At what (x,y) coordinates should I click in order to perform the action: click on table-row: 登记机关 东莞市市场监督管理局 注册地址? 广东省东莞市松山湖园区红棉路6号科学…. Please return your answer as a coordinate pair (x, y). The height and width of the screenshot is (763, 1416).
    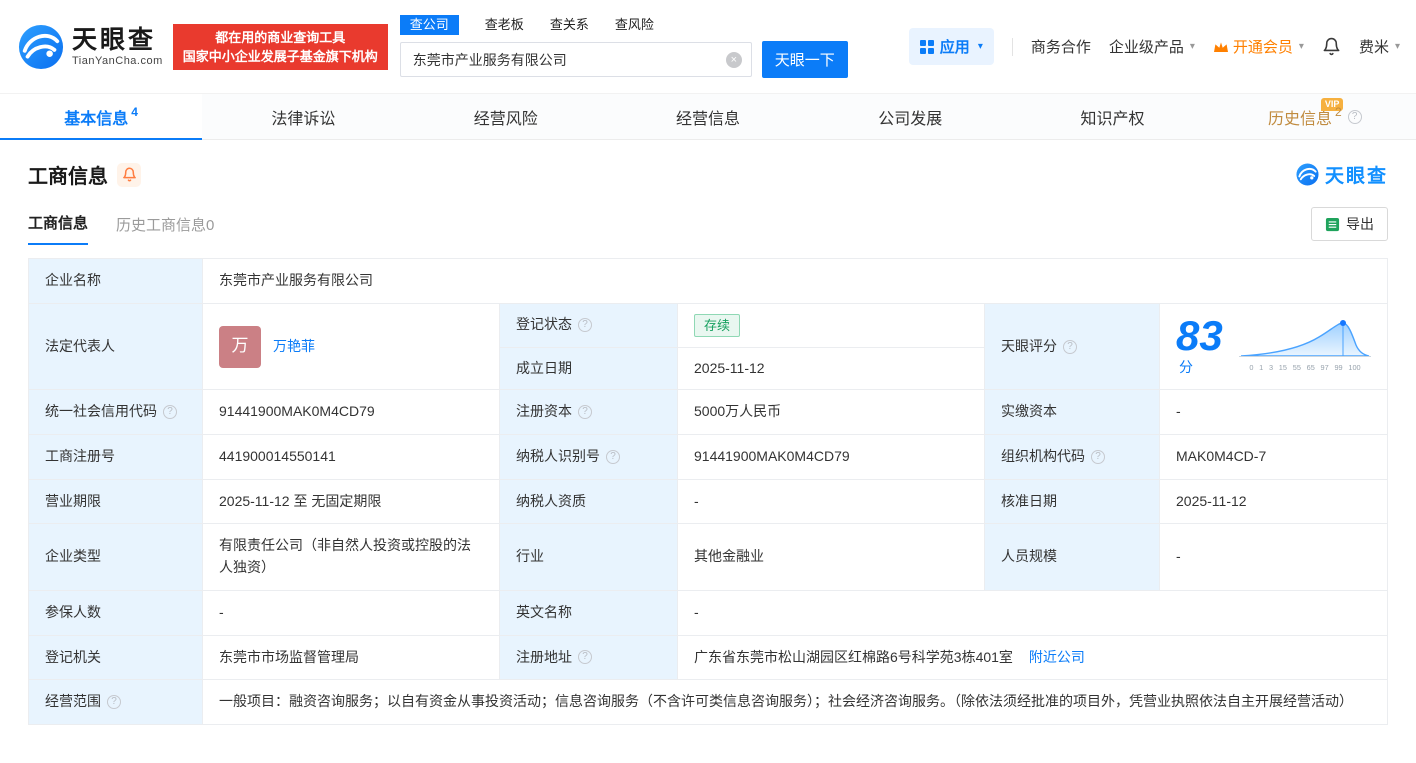
    Looking at the image, I should click on (708, 657).